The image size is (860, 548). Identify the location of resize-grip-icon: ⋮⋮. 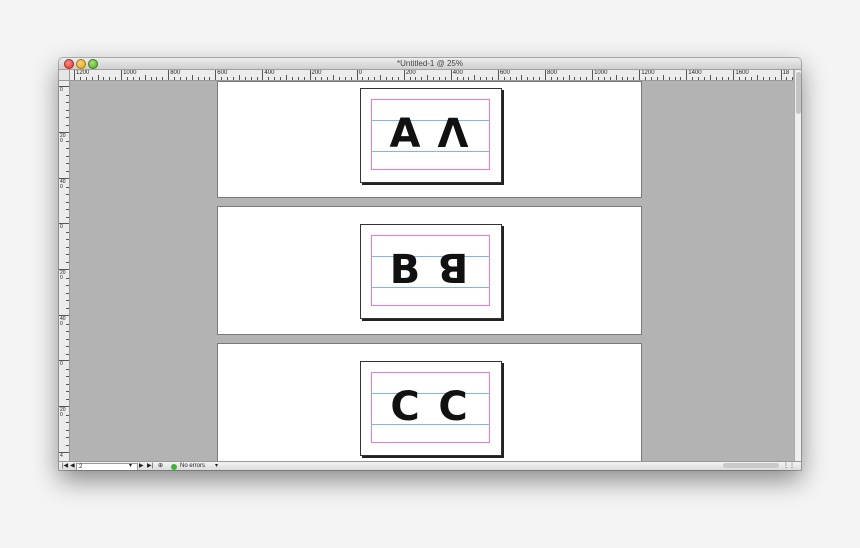
(789, 466).